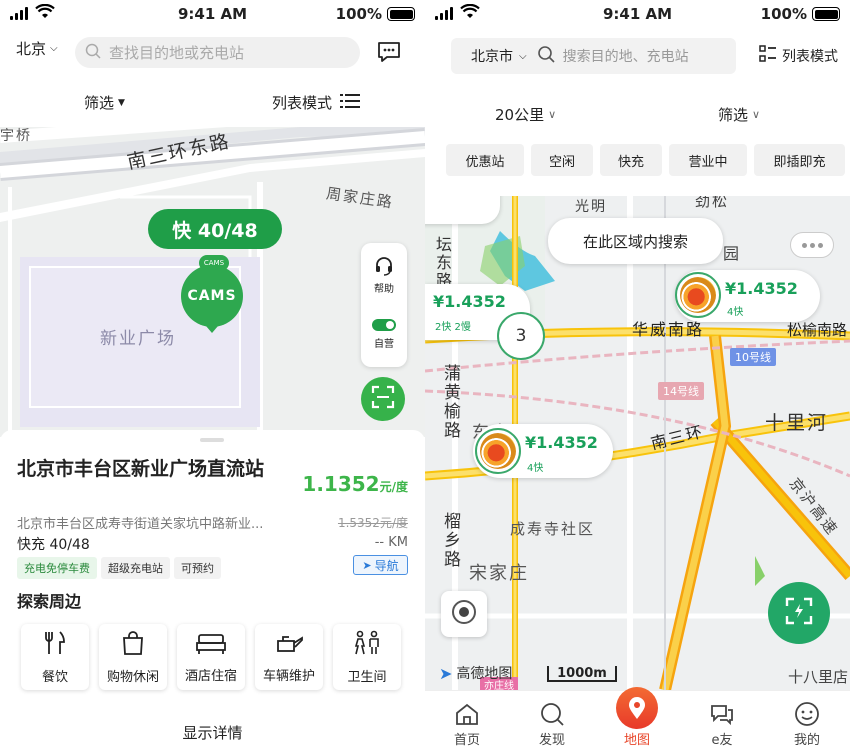  Describe the element at coordinates (562, 160) in the screenshot. I see `chip-idle: 空闲` at that location.